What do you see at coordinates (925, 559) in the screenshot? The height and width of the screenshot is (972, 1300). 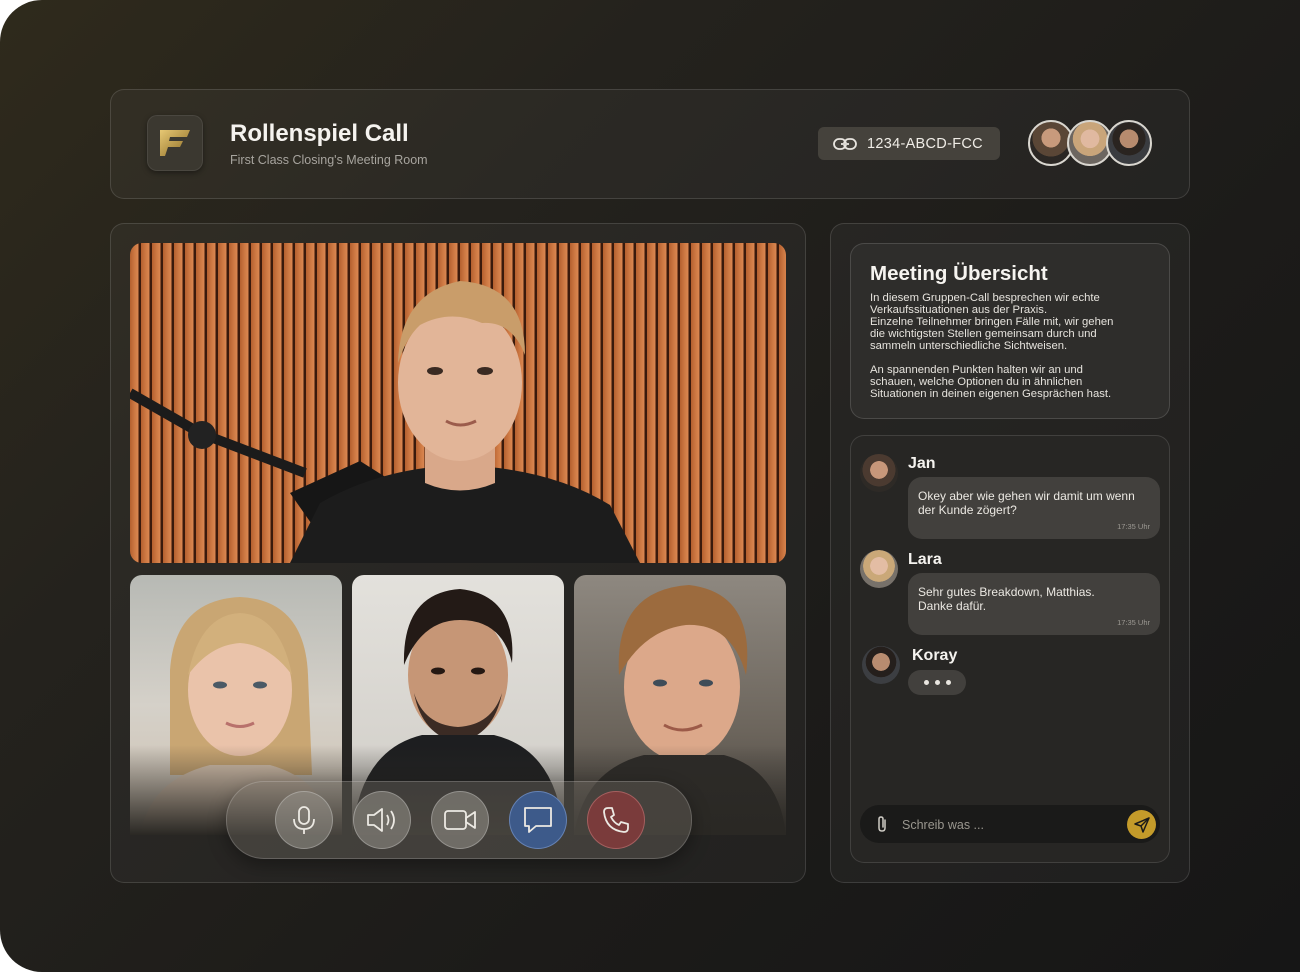 I see `chat-sender-name: Lara` at bounding box center [925, 559].